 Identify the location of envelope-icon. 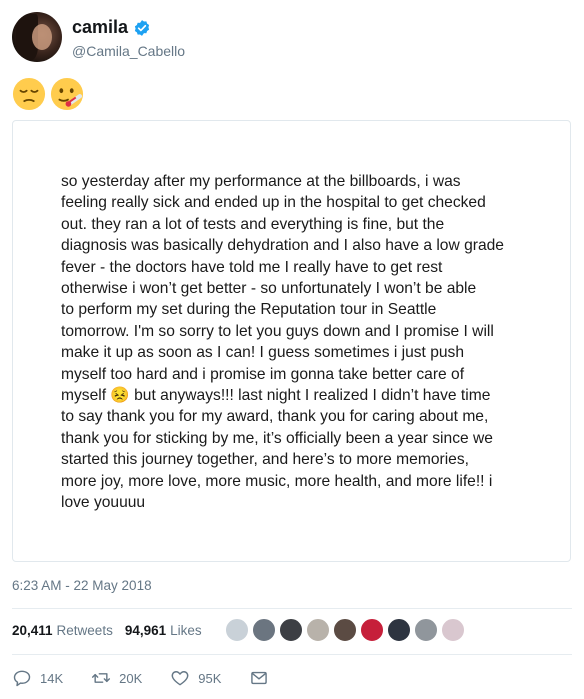
(259, 678).